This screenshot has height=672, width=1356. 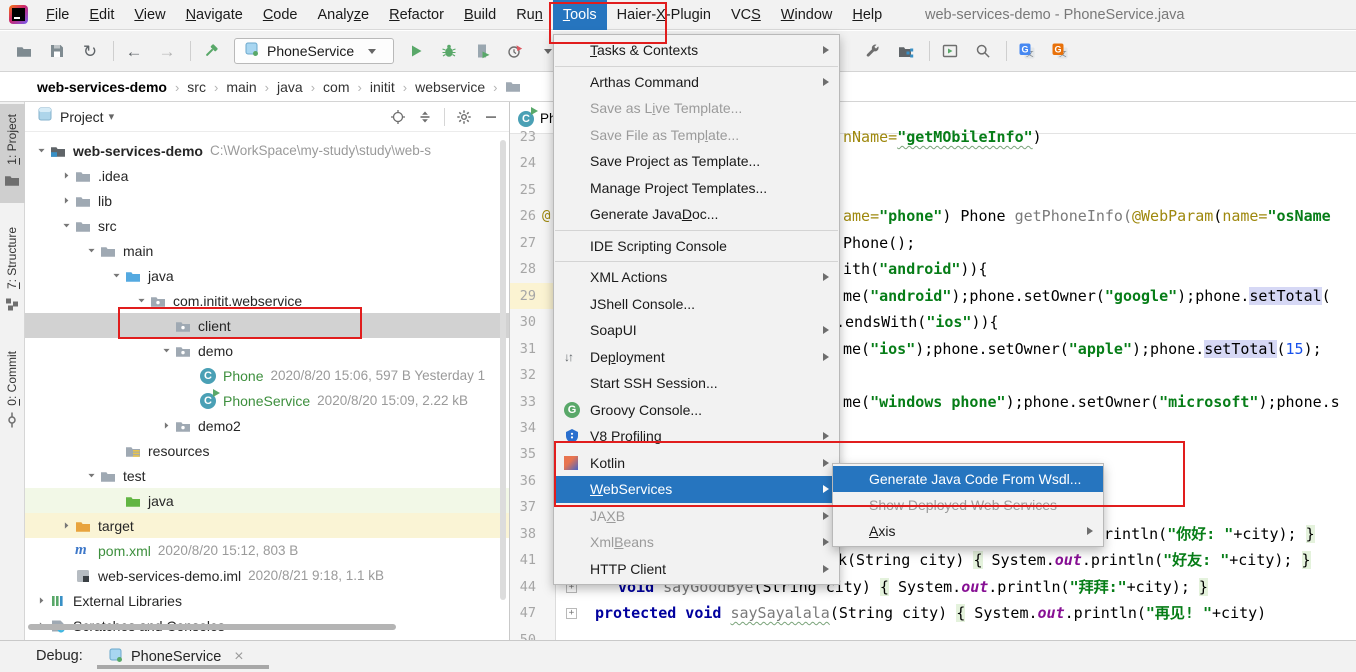 What do you see at coordinates (416, 51) in the screenshot?
I see `run-icon` at bounding box center [416, 51].